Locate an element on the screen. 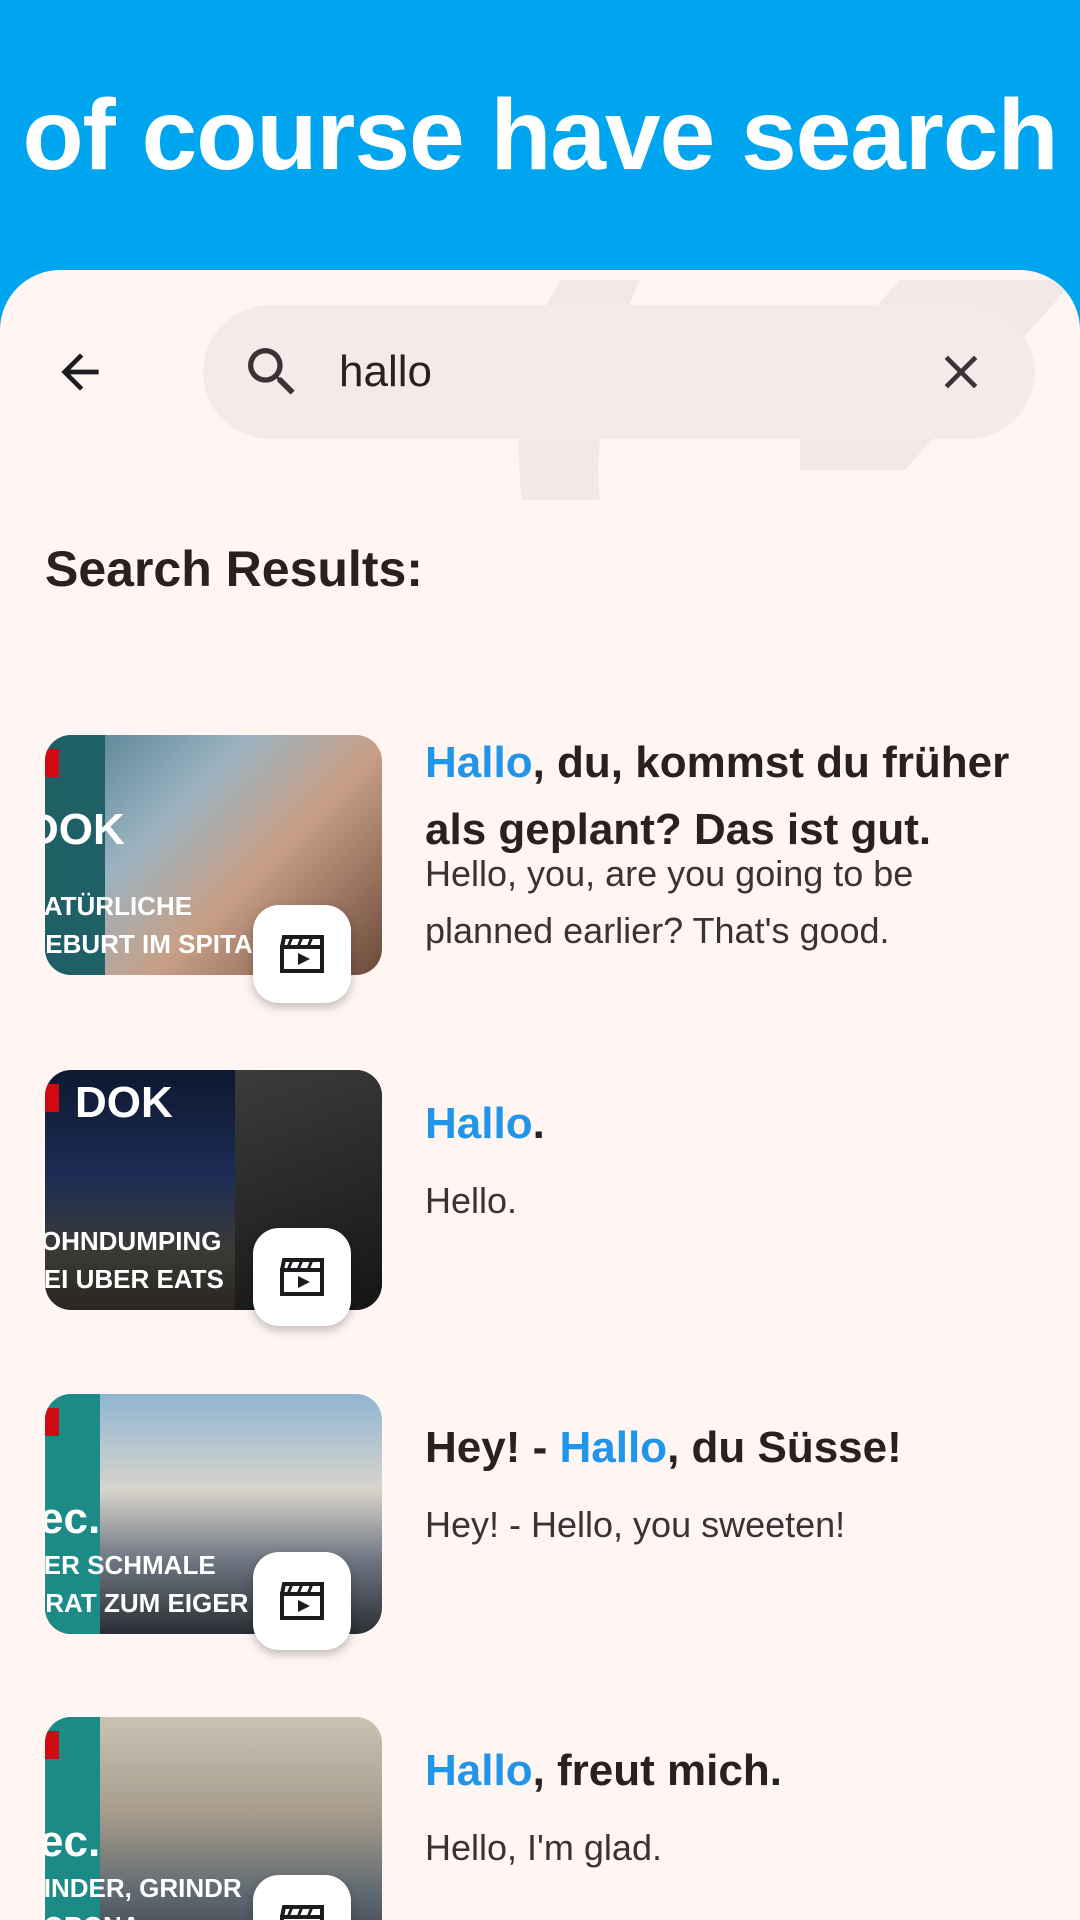 The width and height of the screenshot is (1080, 1920). thumbnail-caption: DER SCHMALE GRAT ZUM EIGER is located at coordinates (146, 1584).